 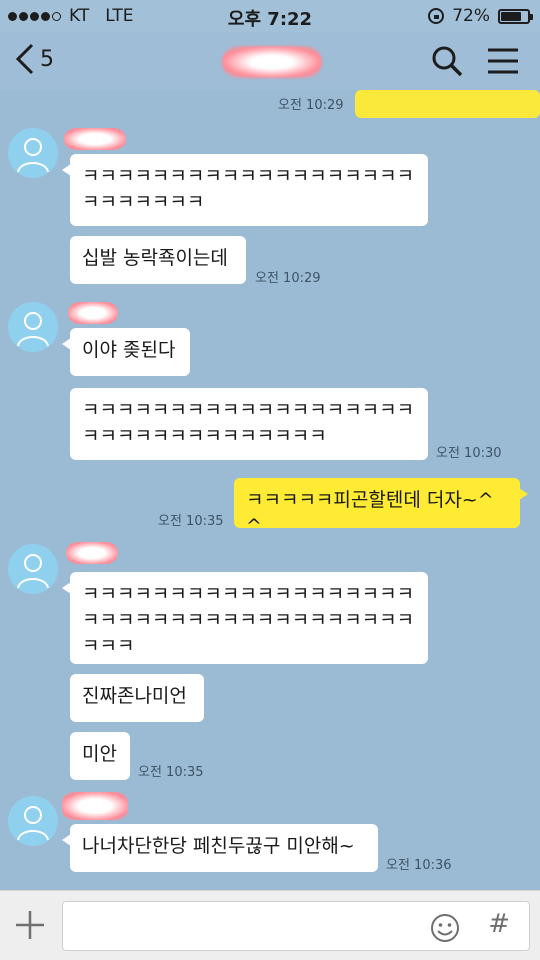 What do you see at coordinates (270, 925) in the screenshot?
I see `input-bar: #` at bounding box center [270, 925].